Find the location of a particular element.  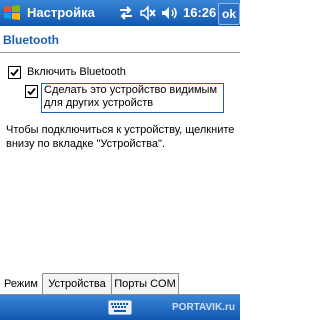

ok-button: ok is located at coordinates (229, 14).